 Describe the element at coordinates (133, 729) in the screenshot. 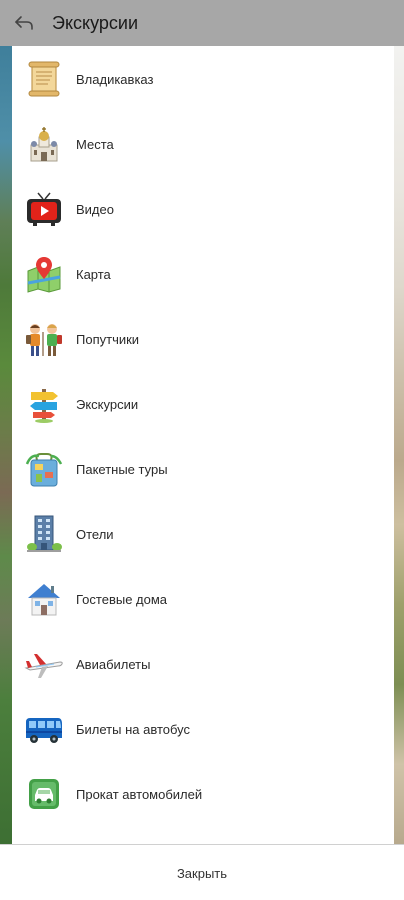

I see `menu-item-label: Билеты на автобус` at that location.